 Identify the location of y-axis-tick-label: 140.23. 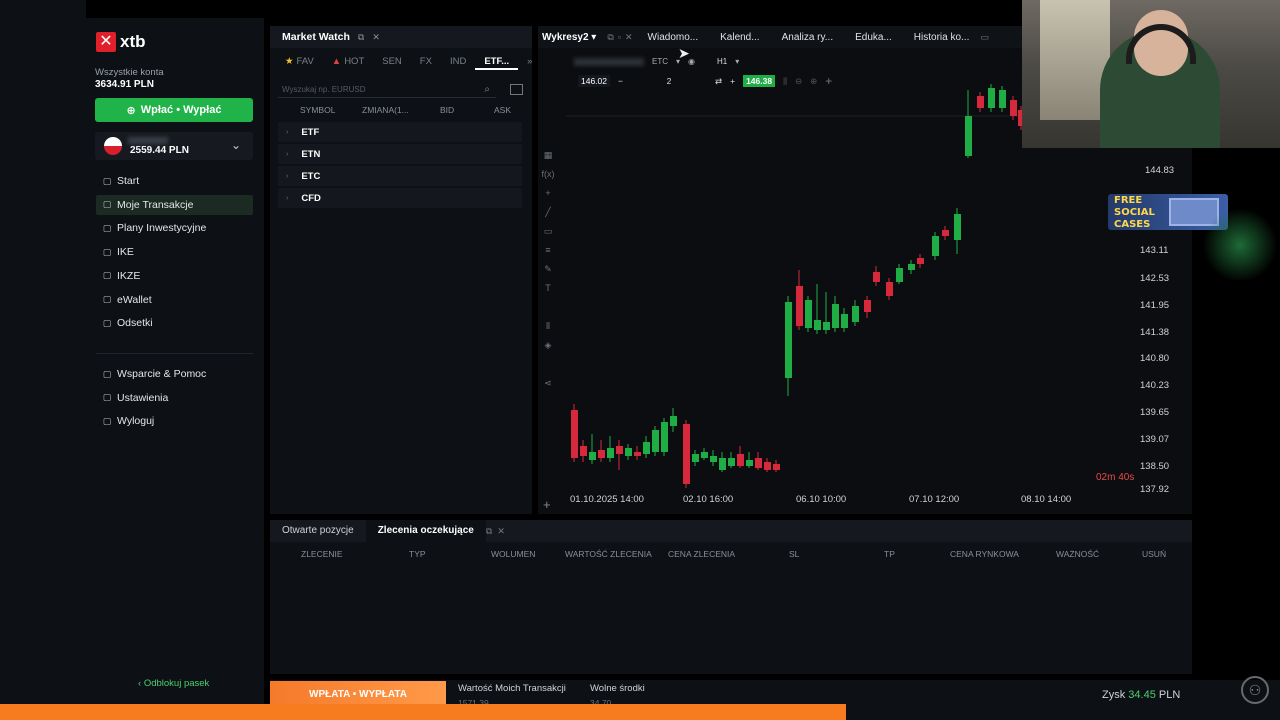
(1155, 385).